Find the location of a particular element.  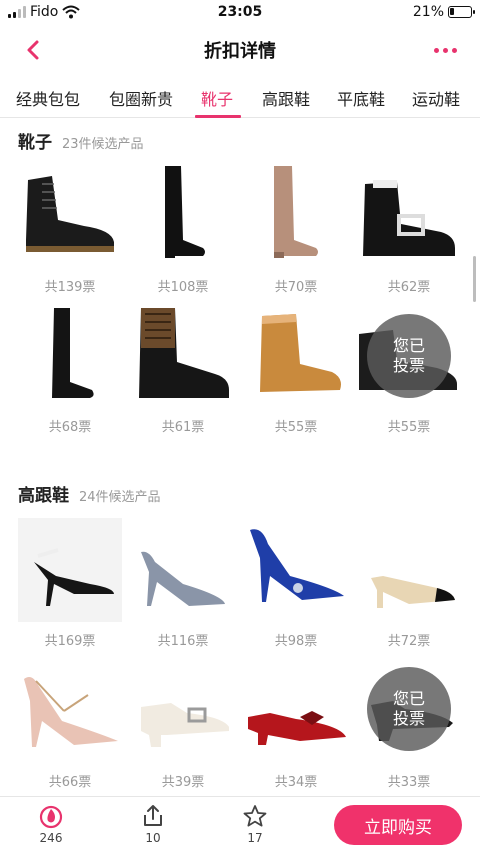

category-tabs: 经典包包 包圈新贵 靴子 高跟鞋 平底鞋 运动鞋 is located at coordinates (240, 96).